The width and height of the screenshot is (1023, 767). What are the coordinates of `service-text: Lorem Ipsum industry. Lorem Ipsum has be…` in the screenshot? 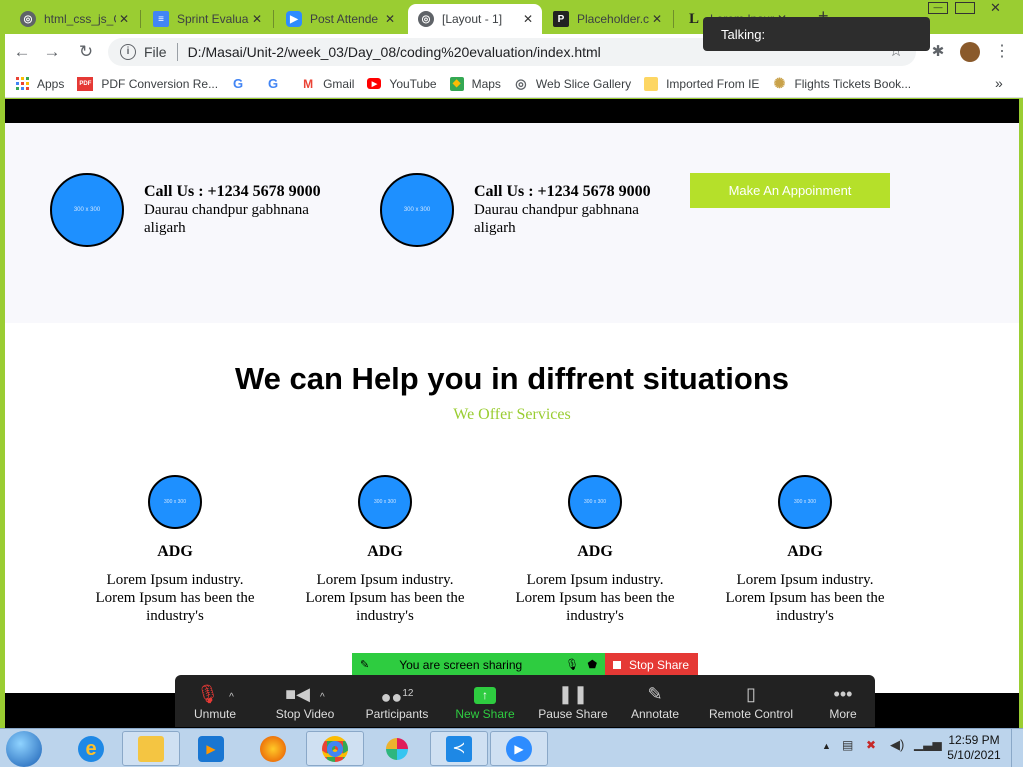 It's located at (385, 598).